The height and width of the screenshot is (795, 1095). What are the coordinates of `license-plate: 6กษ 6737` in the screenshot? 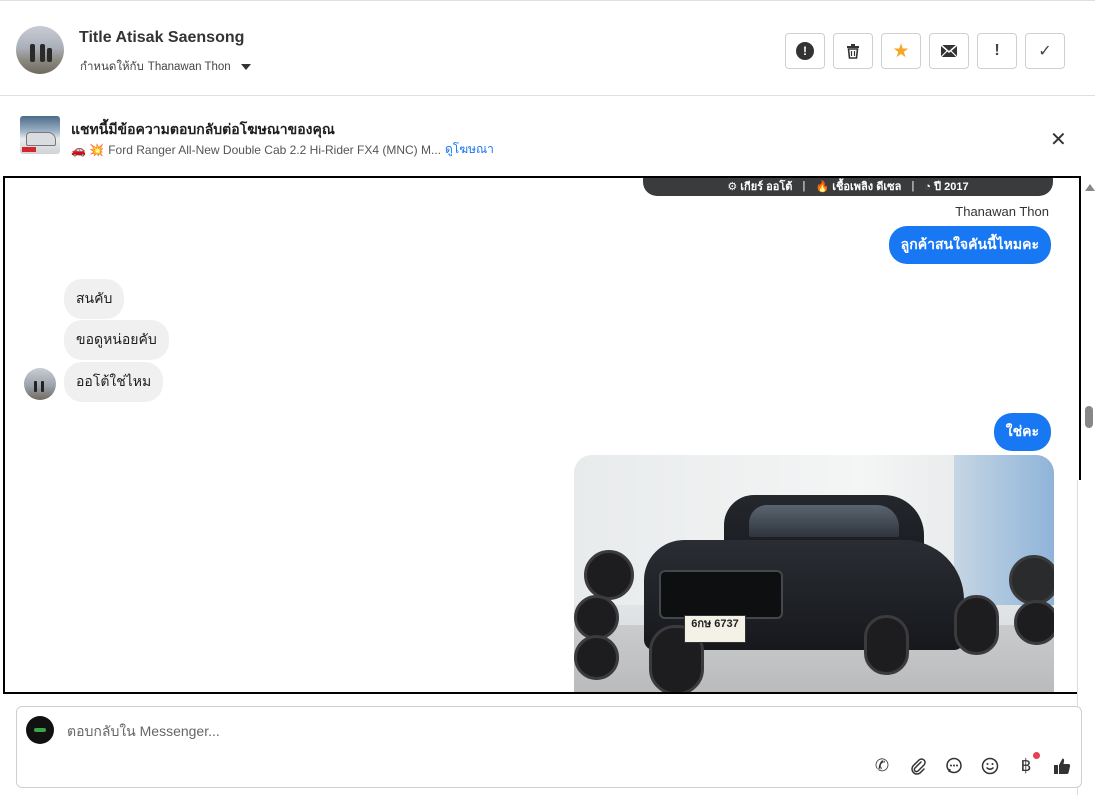 It's located at (715, 629).